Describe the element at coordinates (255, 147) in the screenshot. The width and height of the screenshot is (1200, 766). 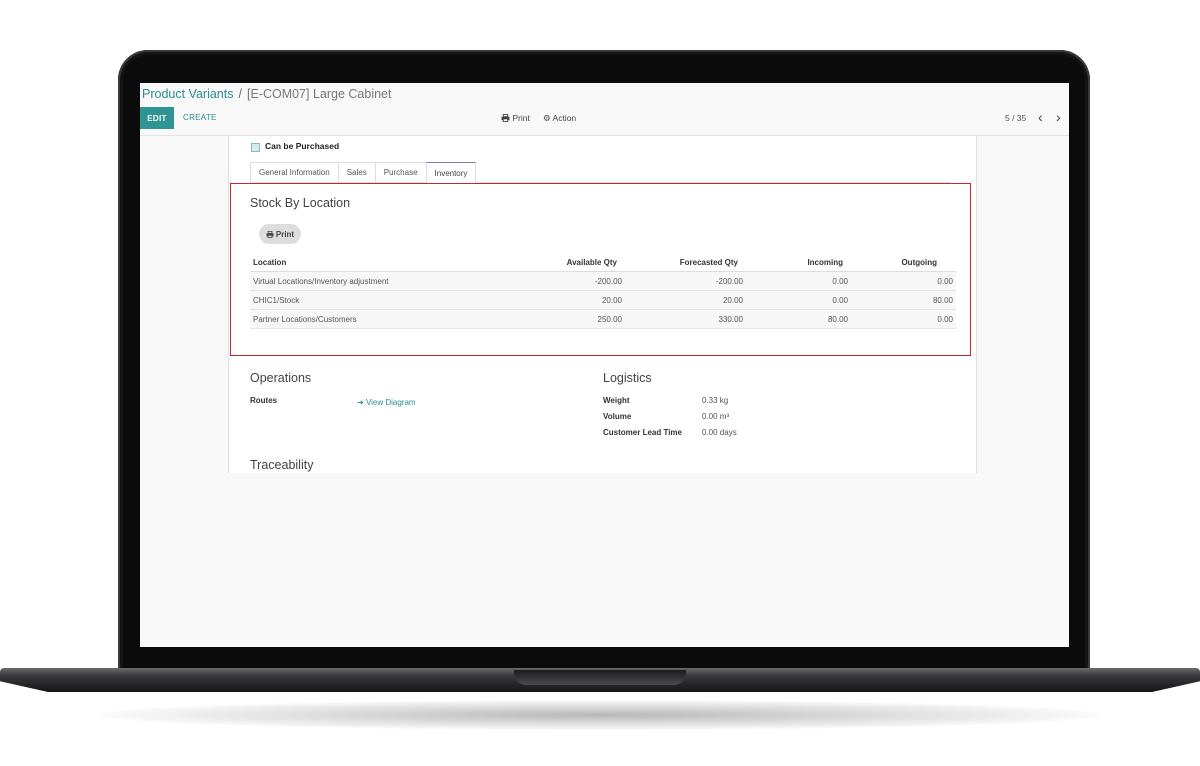
I see `can-be-purchased-checkbox` at that location.